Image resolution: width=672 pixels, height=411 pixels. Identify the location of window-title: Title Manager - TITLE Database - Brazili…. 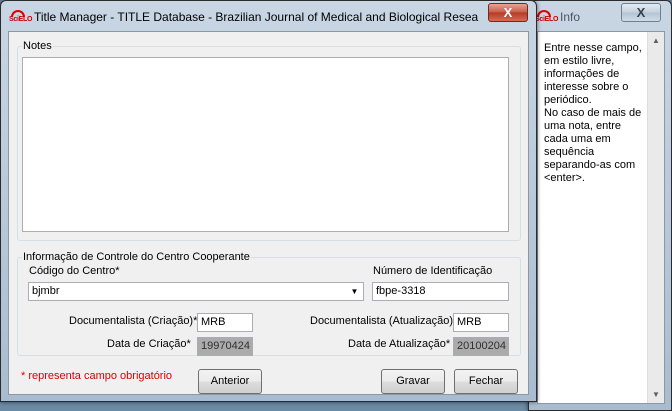
(256, 16).